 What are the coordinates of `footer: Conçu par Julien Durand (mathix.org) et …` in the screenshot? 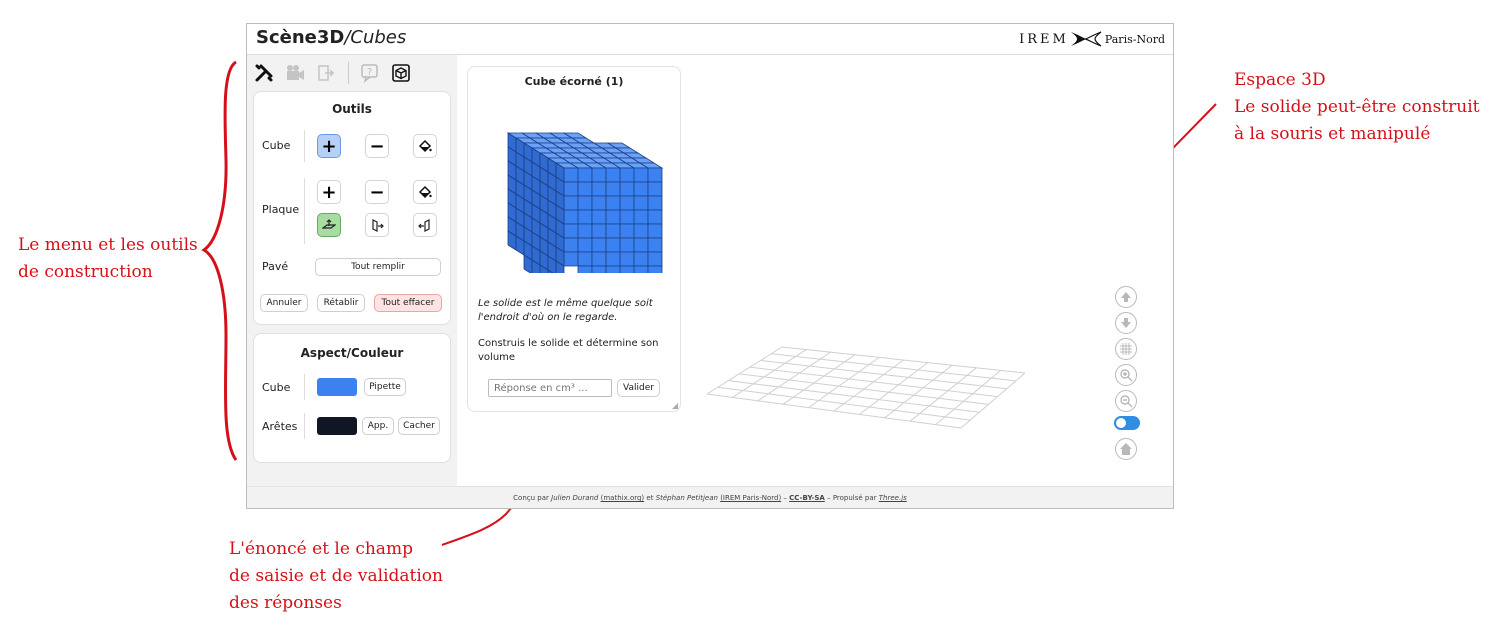 It's located at (710, 497).